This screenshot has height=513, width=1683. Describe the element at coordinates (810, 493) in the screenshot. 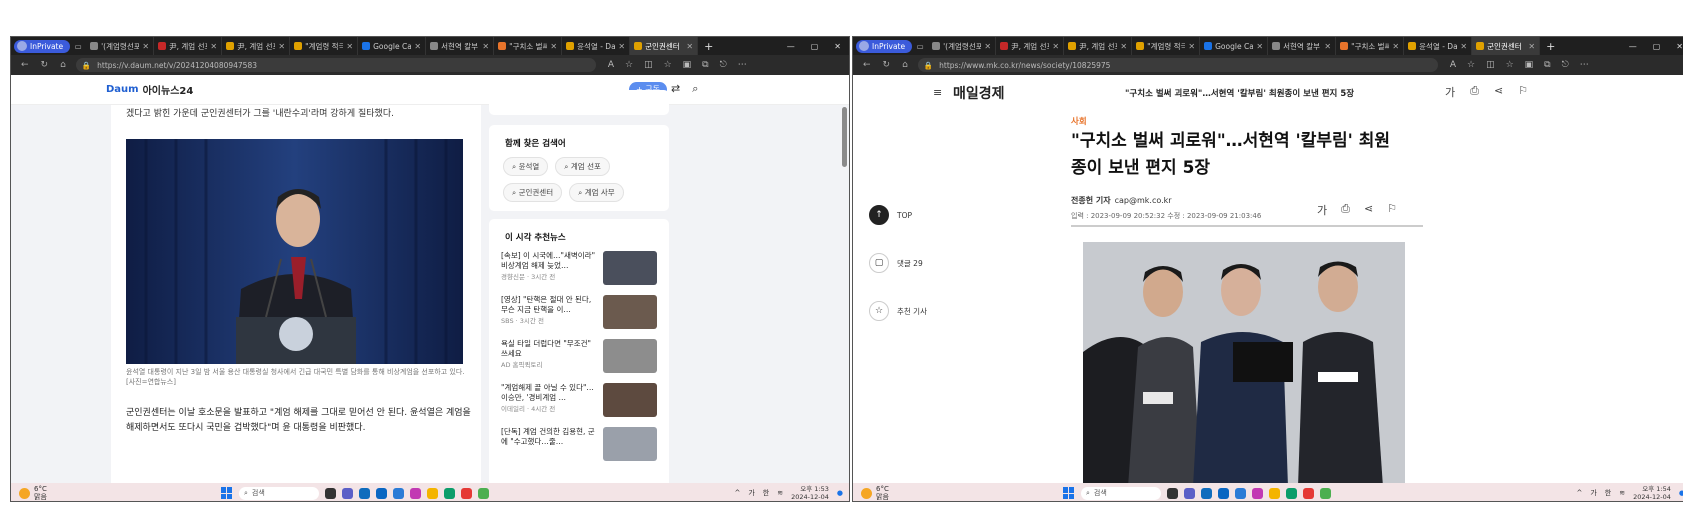

I see `clock: 오후 1:53 2024-12-04` at that location.